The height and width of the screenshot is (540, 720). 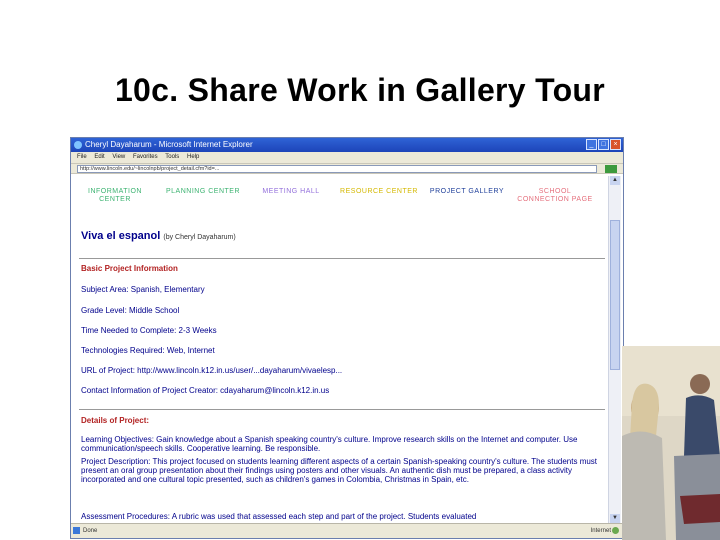 I want to click on menu-file: File, so click(x=82, y=157).